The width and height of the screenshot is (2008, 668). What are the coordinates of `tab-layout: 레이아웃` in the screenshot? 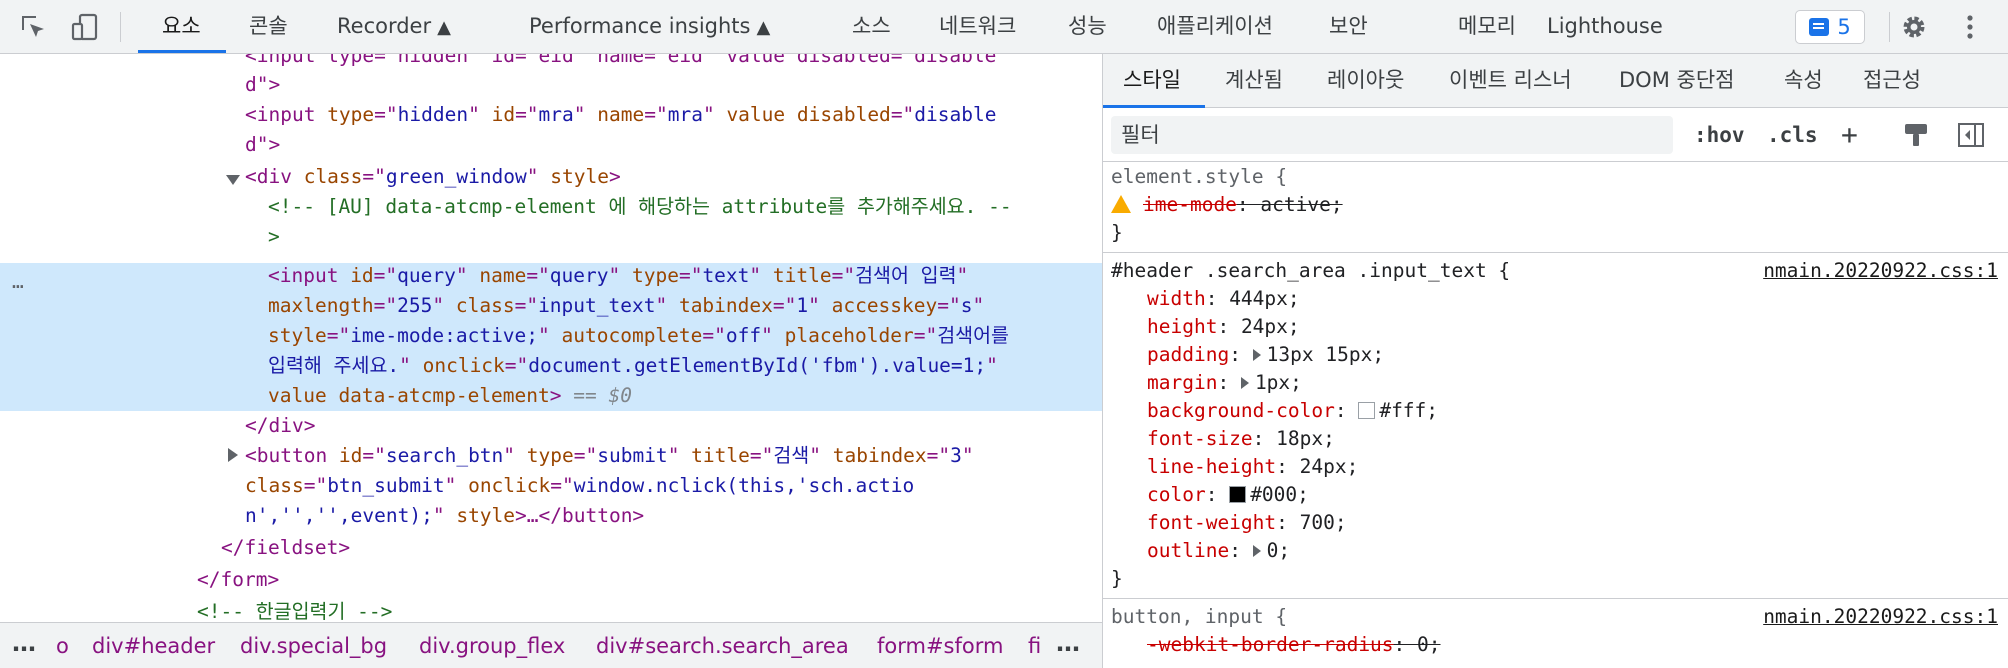 It's located at (1365, 81).